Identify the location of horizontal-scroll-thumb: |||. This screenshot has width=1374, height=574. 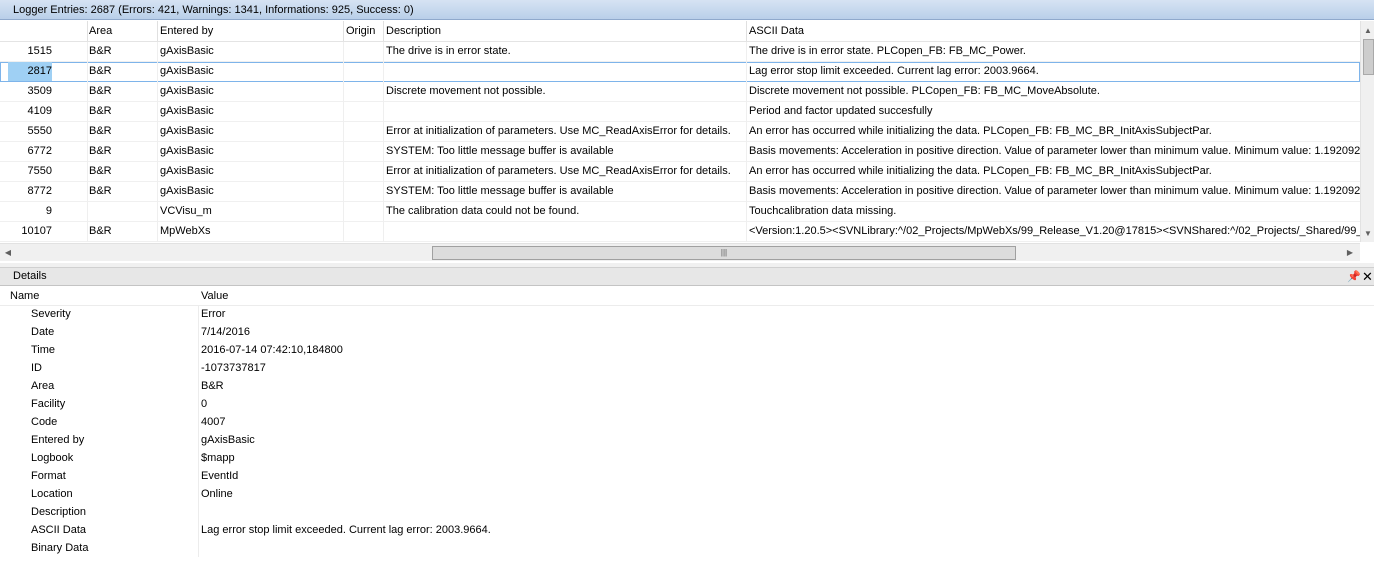
(724, 253).